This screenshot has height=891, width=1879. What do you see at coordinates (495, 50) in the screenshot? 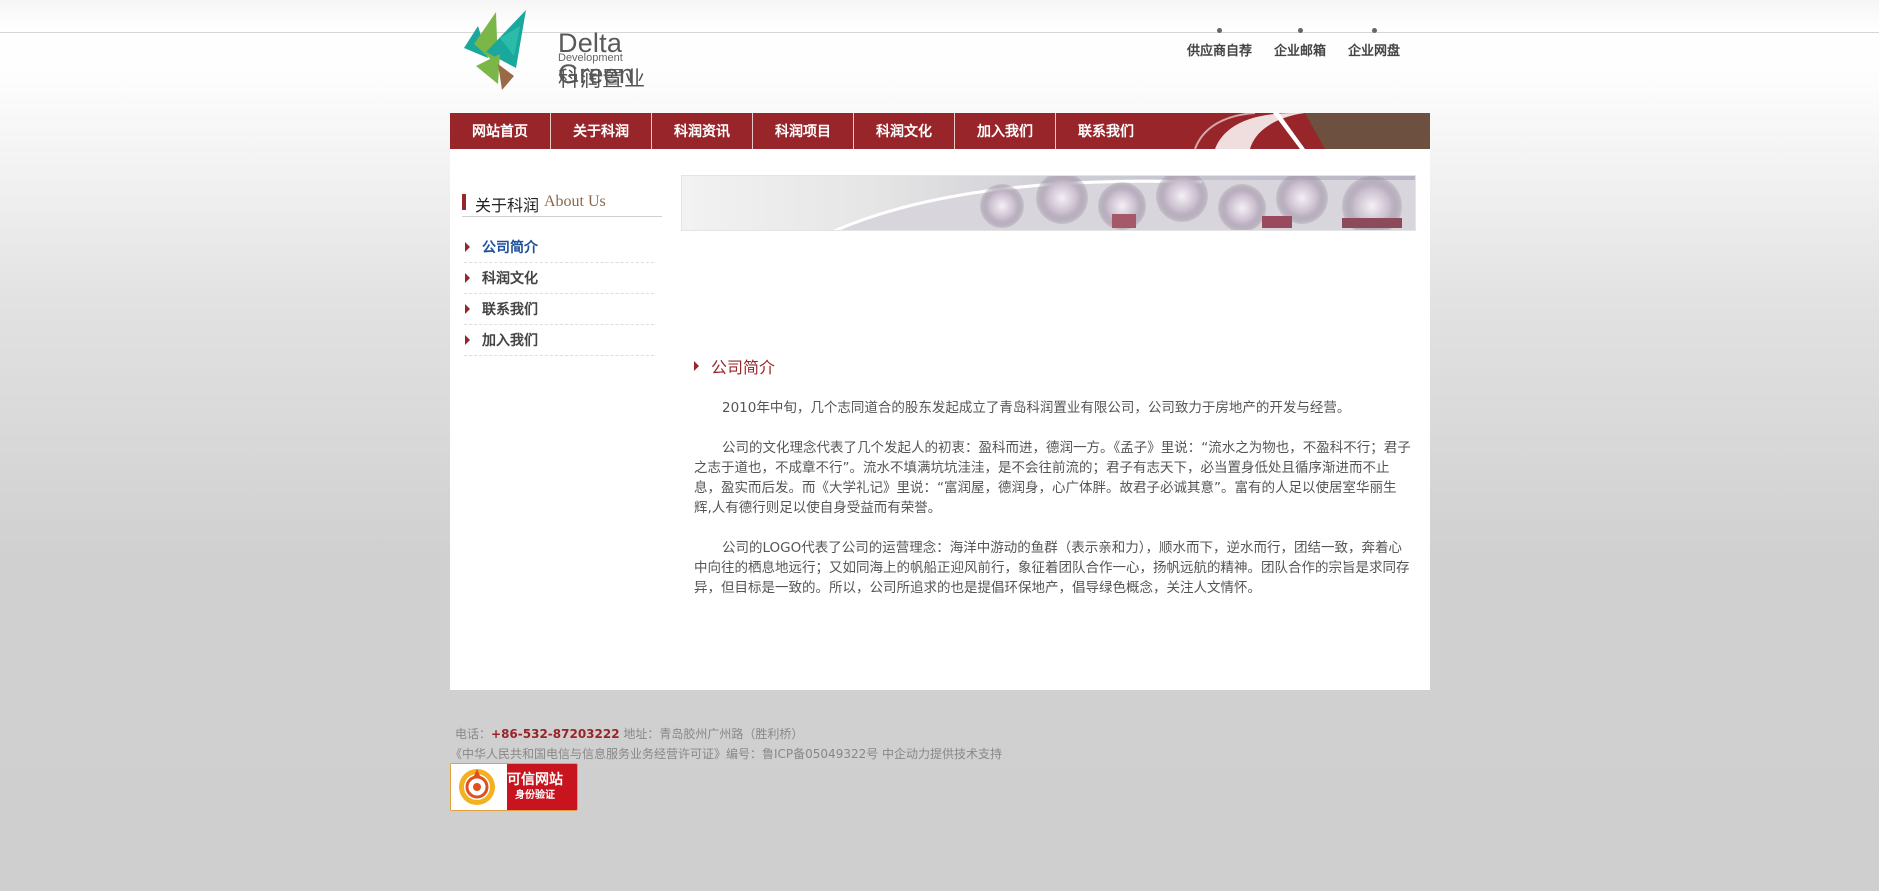
I see `logo-mark-icon` at bounding box center [495, 50].